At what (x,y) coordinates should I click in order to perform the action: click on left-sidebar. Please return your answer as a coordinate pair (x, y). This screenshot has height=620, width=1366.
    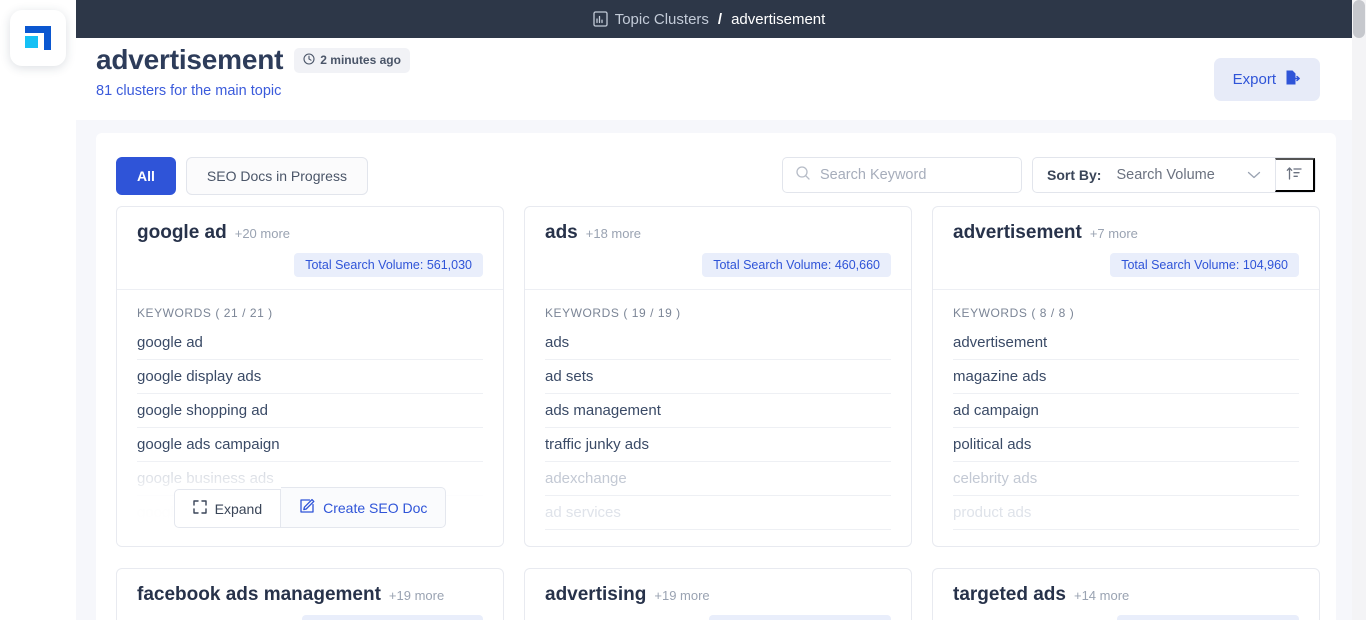
    Looking at the image, I should click on (38, 310).